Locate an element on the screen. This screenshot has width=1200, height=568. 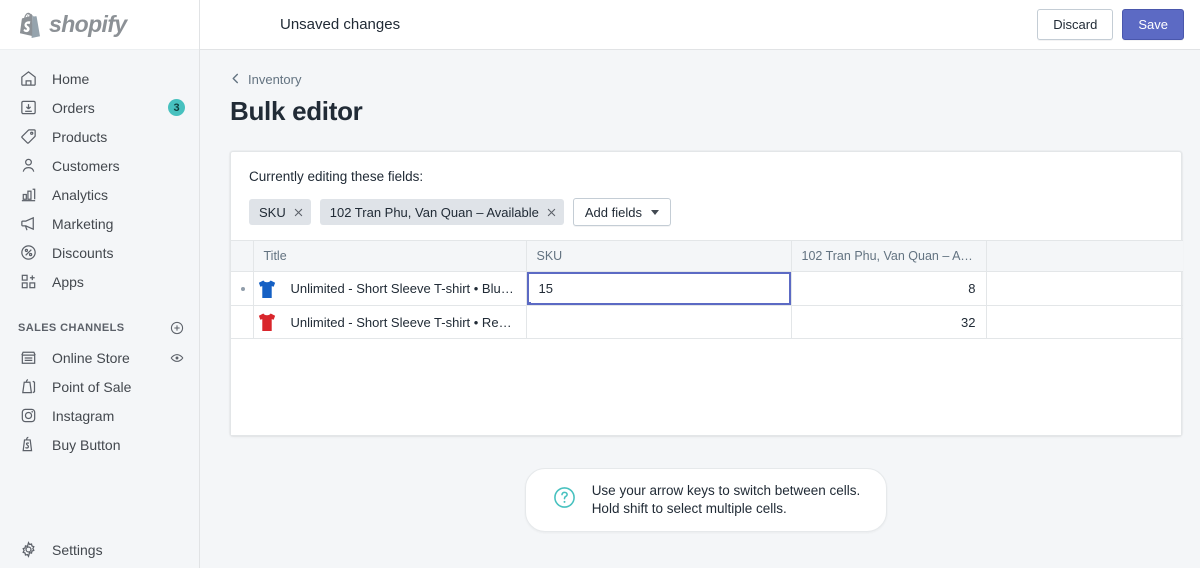
column-header-marker is located at coordinates (242, 256).